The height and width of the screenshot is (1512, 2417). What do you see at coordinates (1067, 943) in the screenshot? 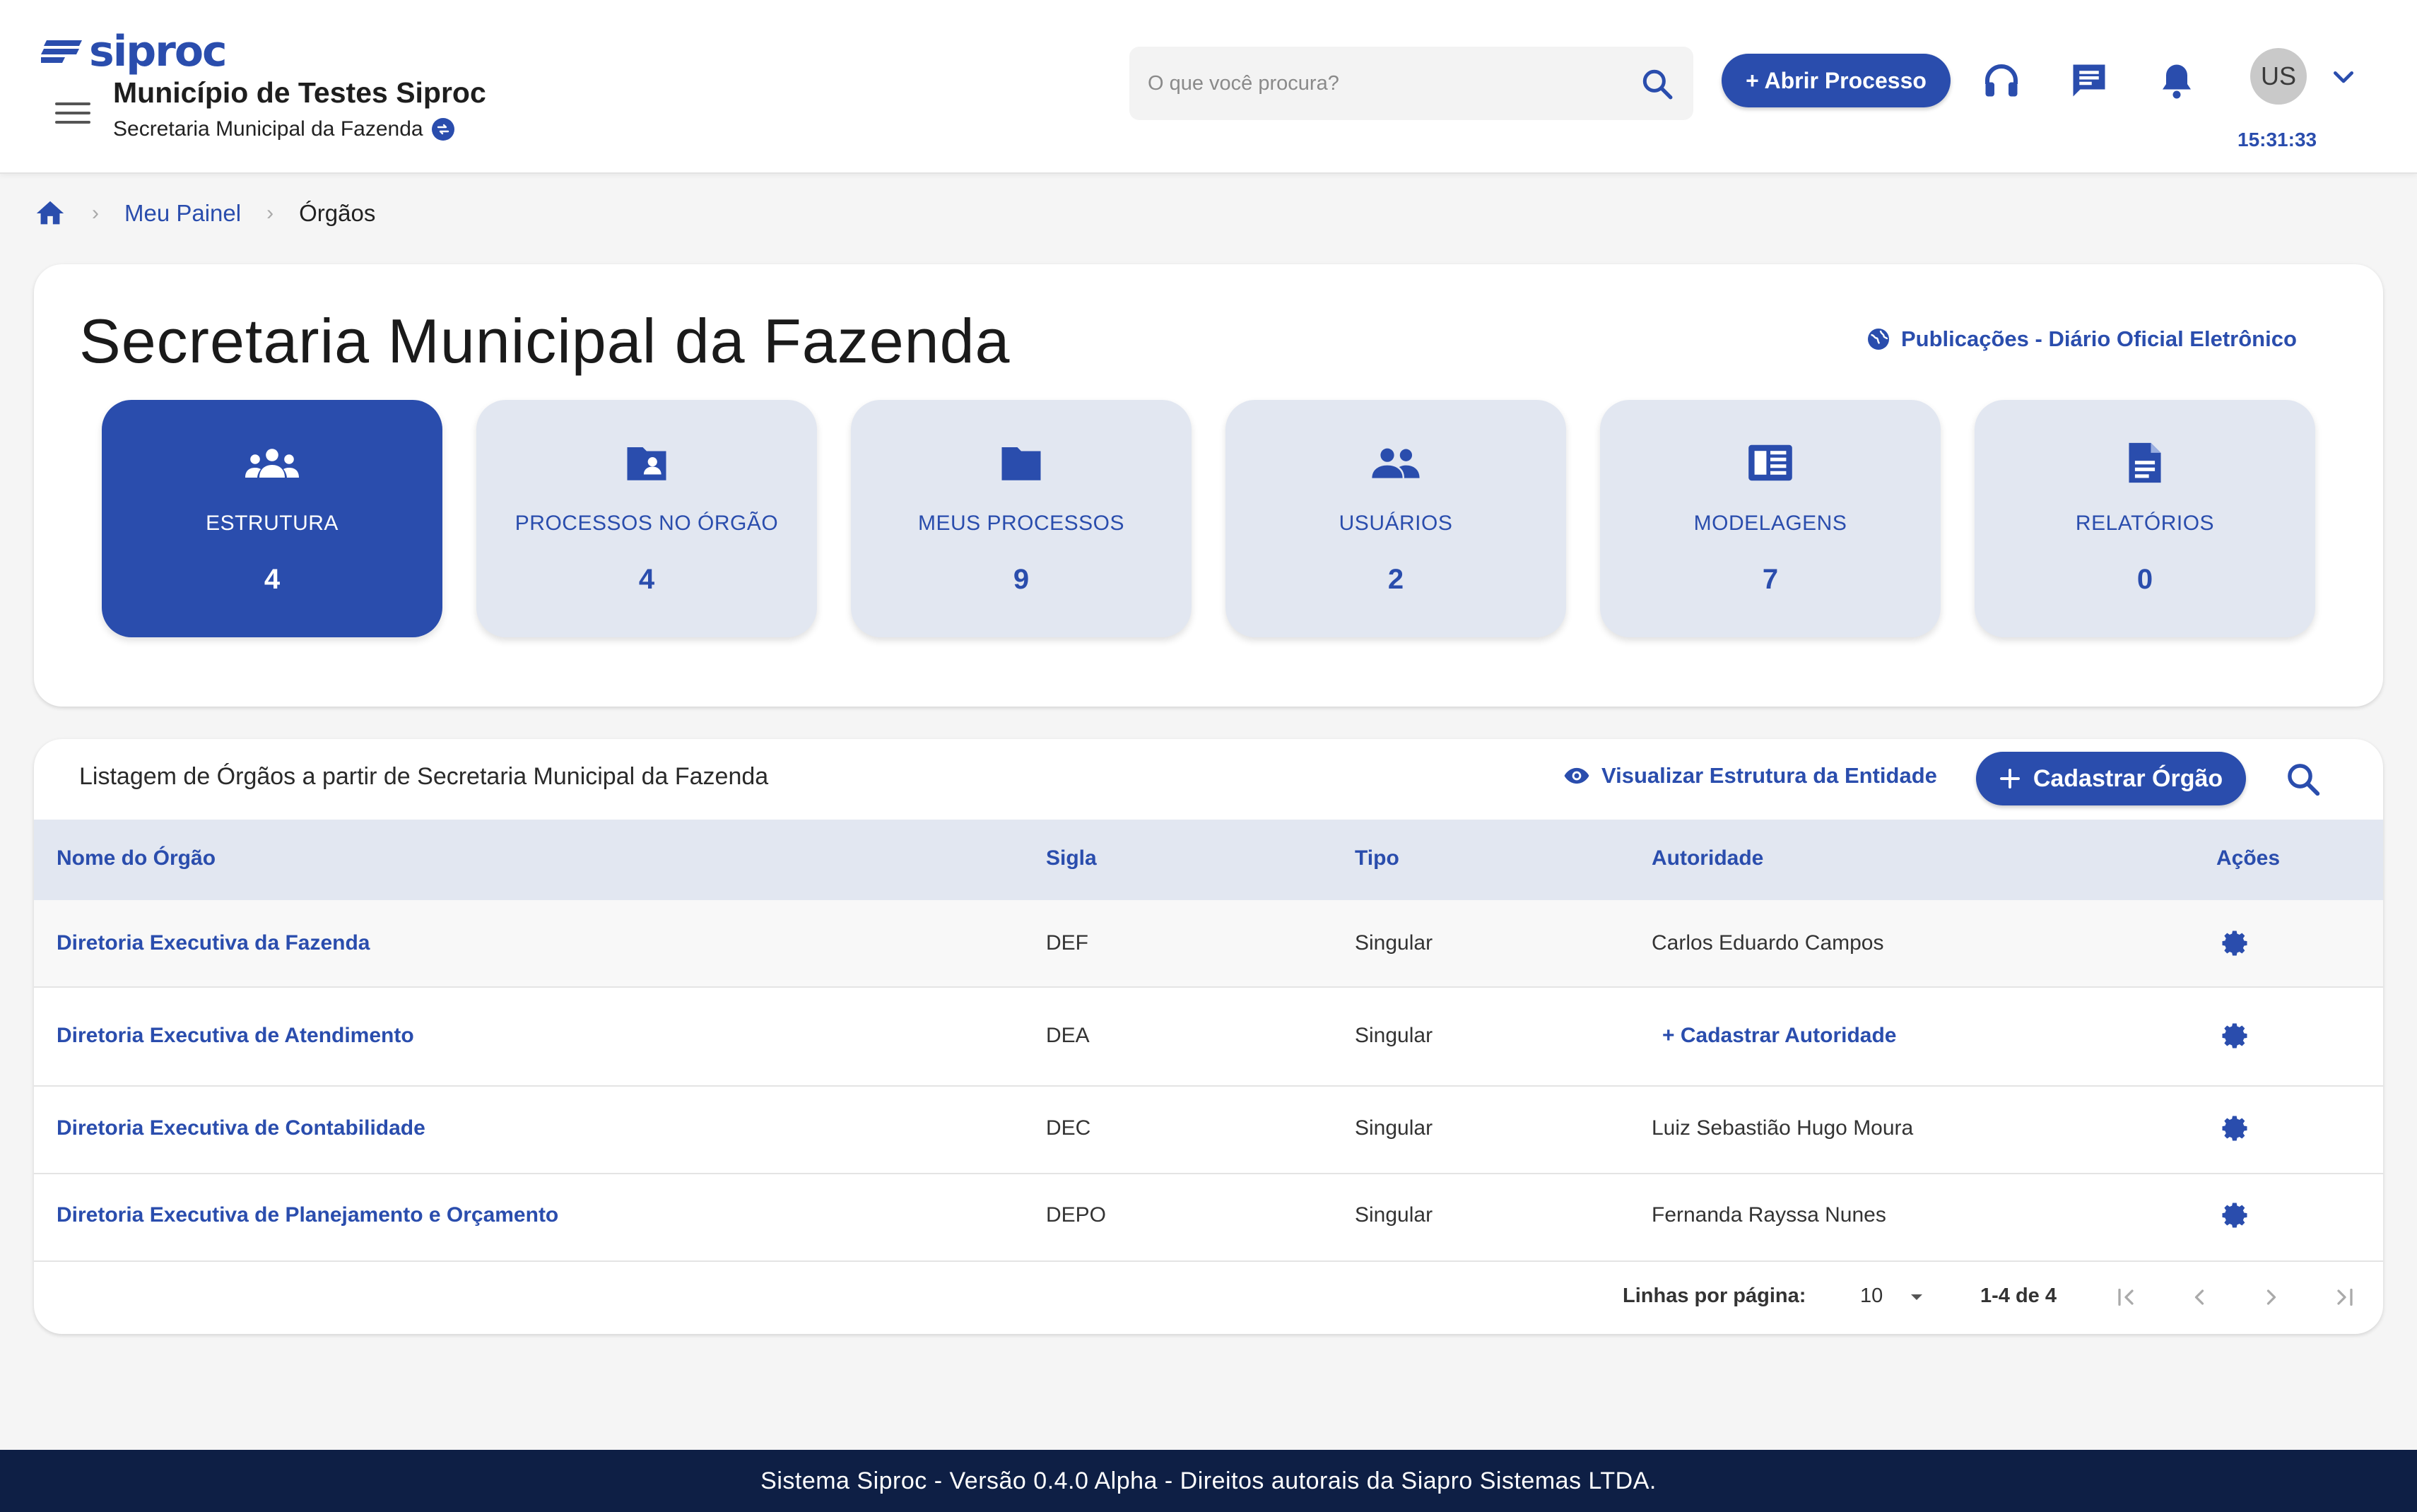
I see `sigla-cell: DEF` at bounding box center [1067, 943].